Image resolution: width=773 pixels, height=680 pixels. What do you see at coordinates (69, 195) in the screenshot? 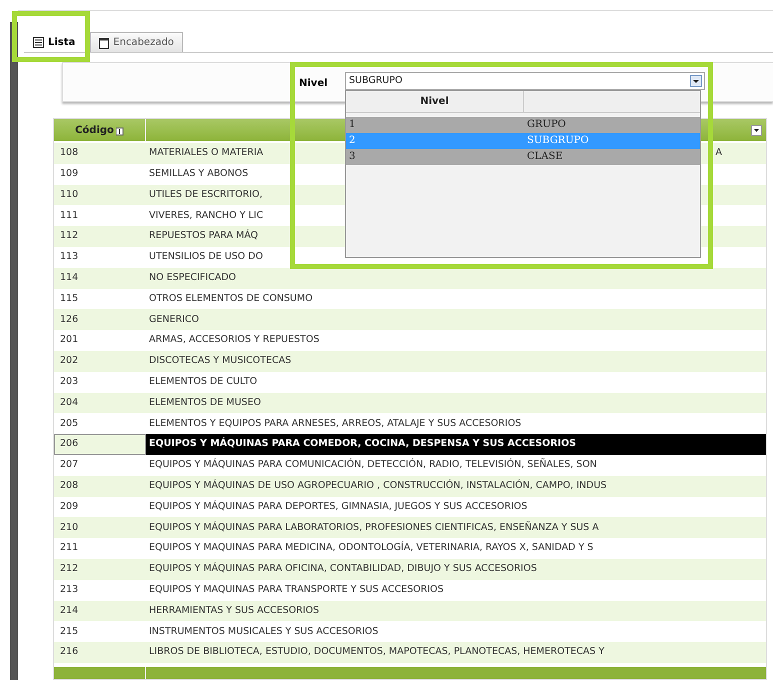
I see `table-cell-text: 110` at bounding box center [69, 195].